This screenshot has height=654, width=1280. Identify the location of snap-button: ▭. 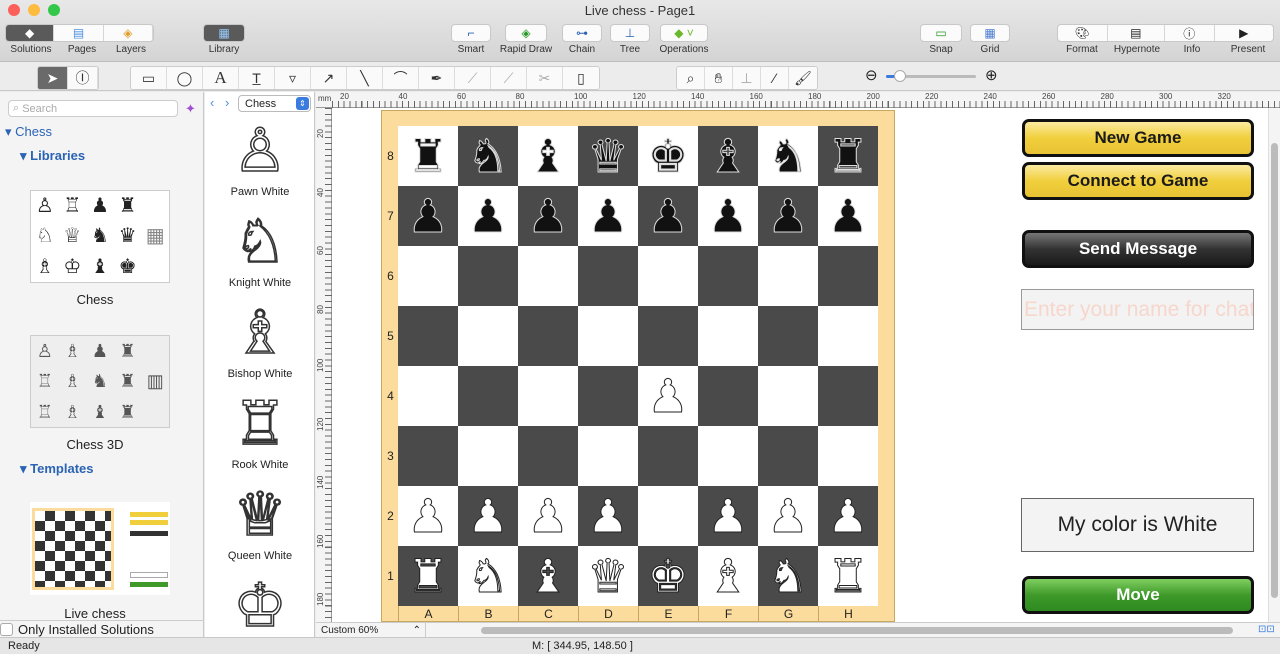
(941, 33).